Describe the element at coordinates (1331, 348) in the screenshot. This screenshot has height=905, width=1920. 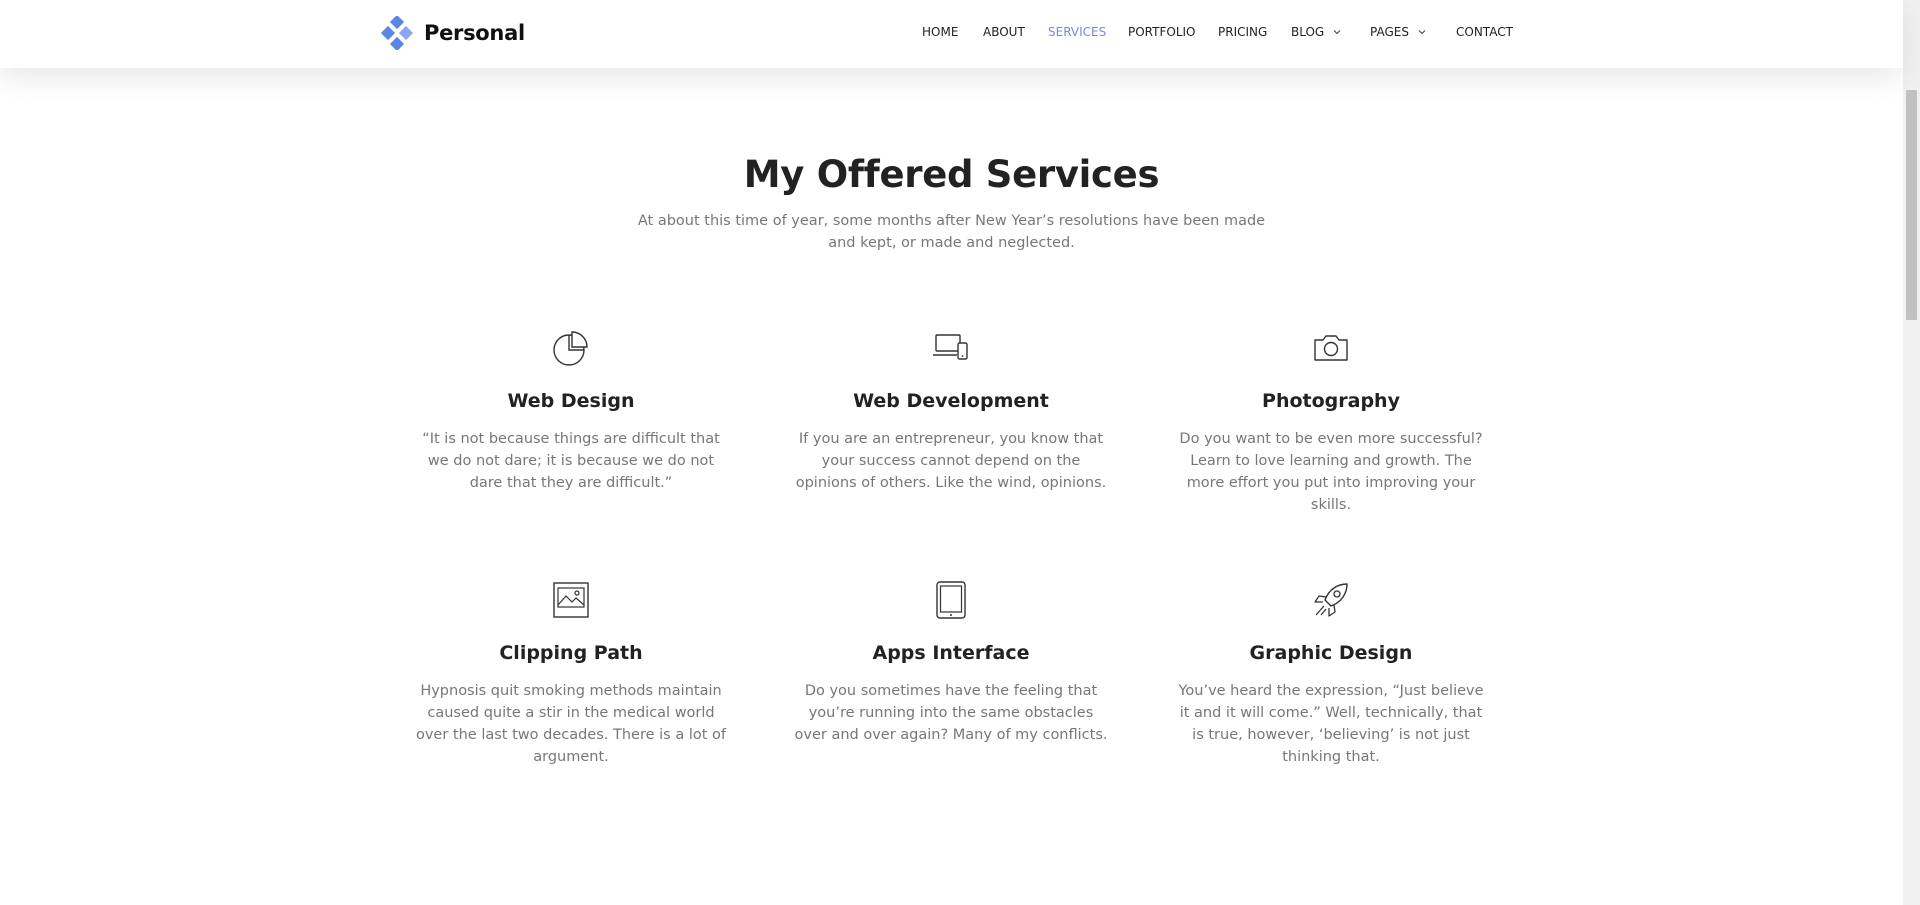
I see `camera-icon` at that location.